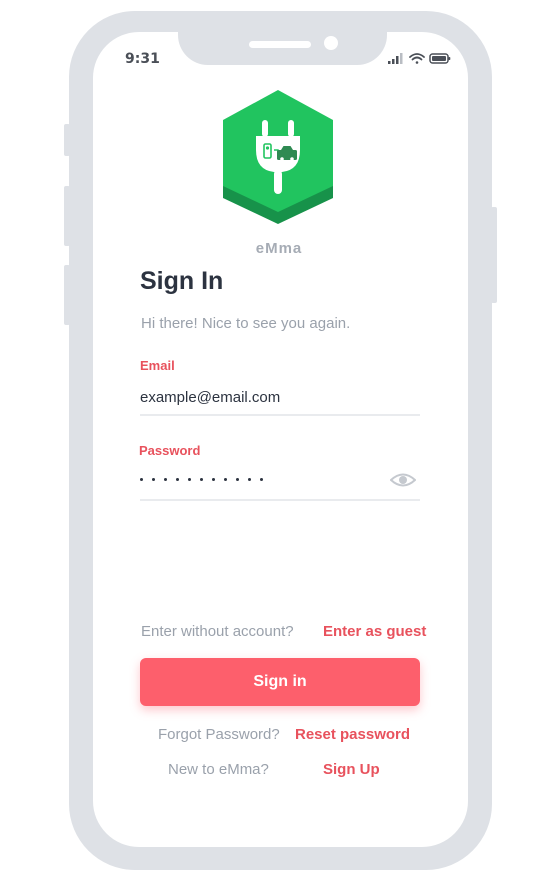 The width and height of the screenshot is (545, 882). I want to click on forgot-password-prompt: Forgot Password?, so click(219, 734).